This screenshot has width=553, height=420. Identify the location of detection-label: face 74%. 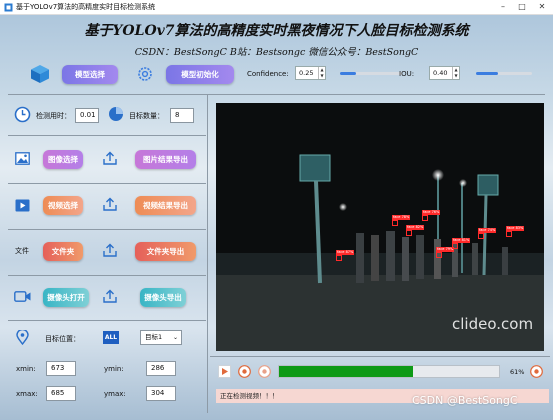
(487, 230).